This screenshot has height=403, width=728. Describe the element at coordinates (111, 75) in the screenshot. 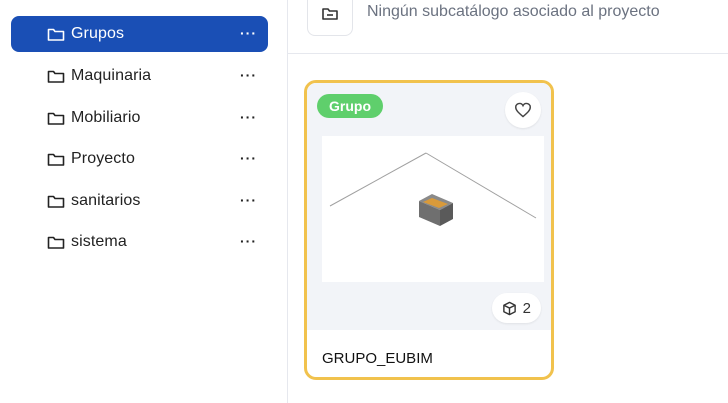

I see `sidebar-item-label: Maquinaria` at that location.